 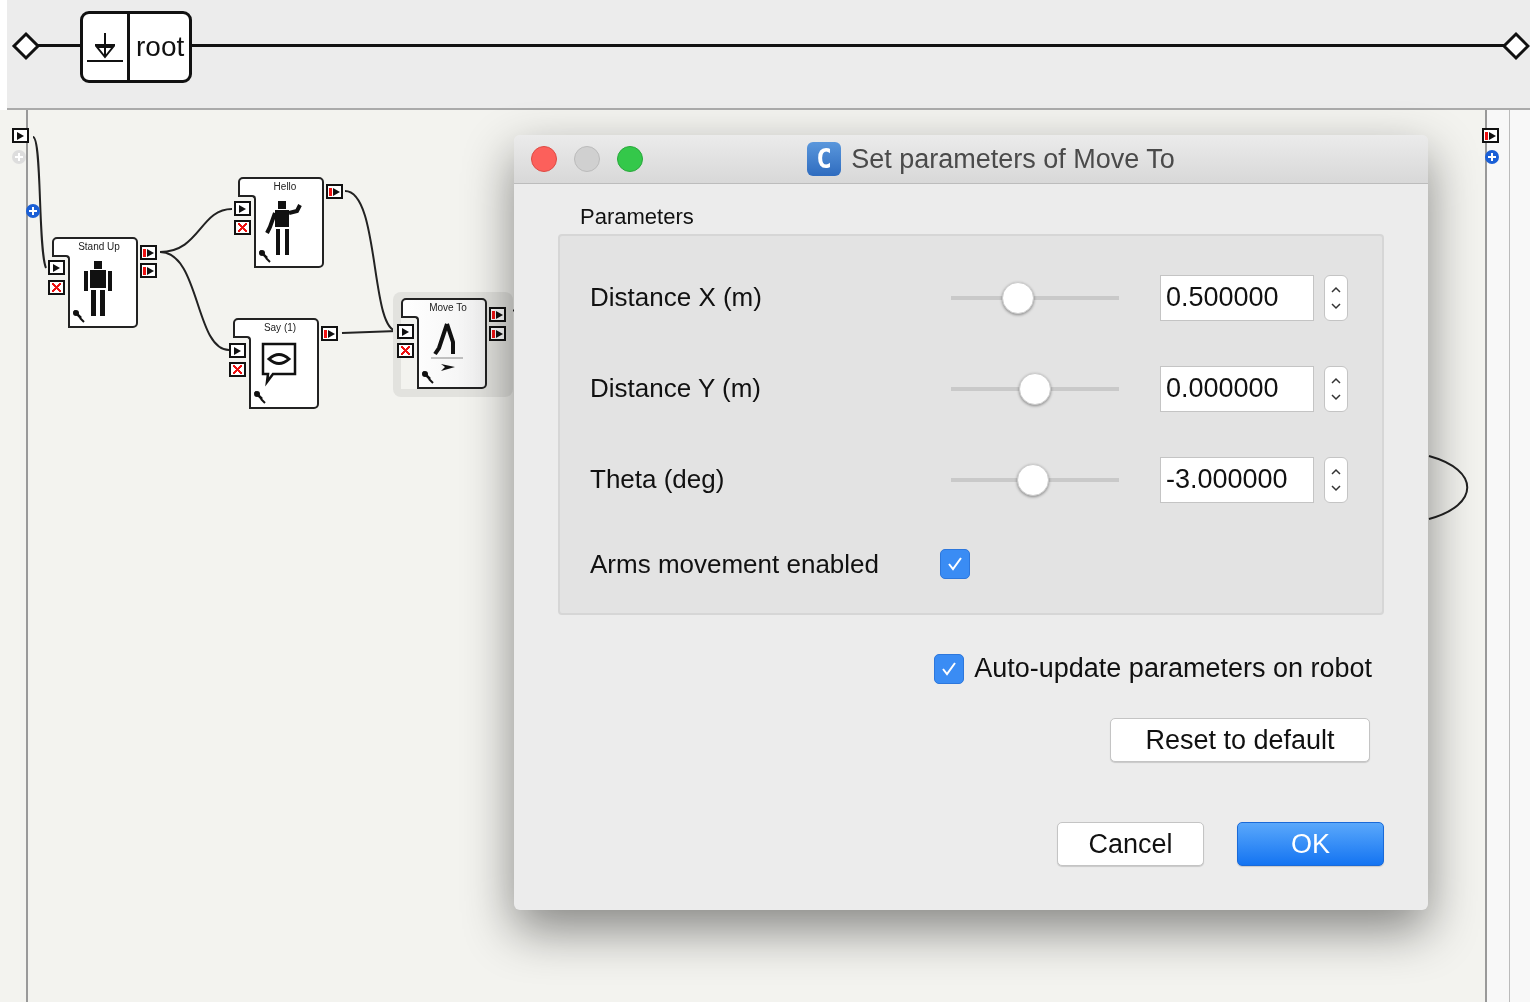 What do you see at coordinates (280, 327) in the screenshot?
I see `box-title: Say (1)` at bounding box center [280, 327].